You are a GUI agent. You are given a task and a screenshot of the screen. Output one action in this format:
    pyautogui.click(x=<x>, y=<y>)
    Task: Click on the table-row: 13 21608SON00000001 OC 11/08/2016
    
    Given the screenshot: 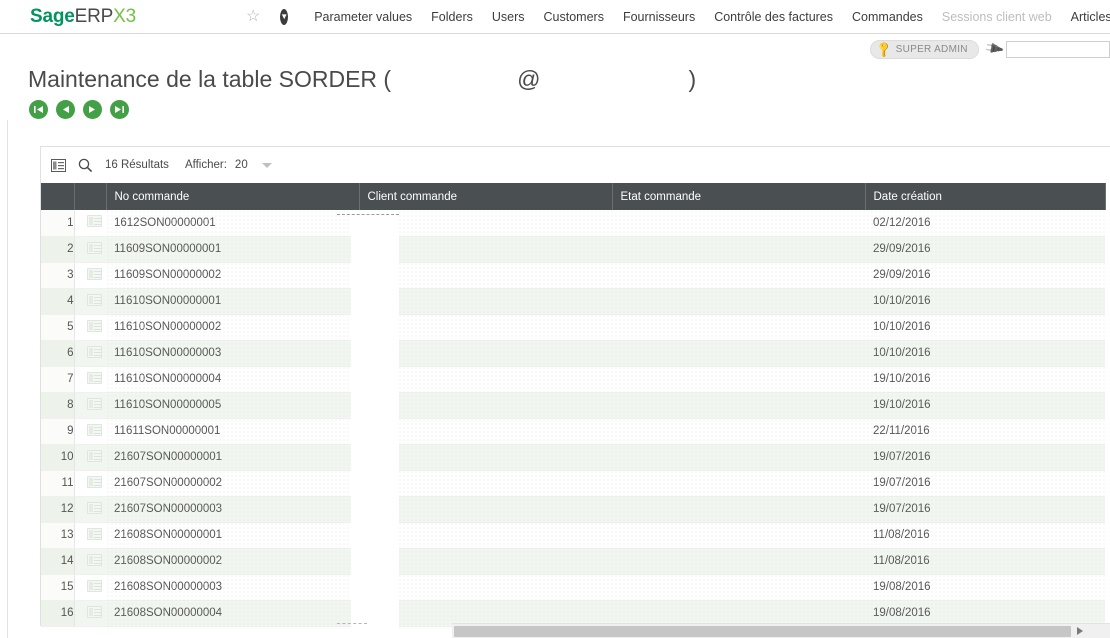 What is the action you would take?
    pyautogui.click(x=573, y=535)
    